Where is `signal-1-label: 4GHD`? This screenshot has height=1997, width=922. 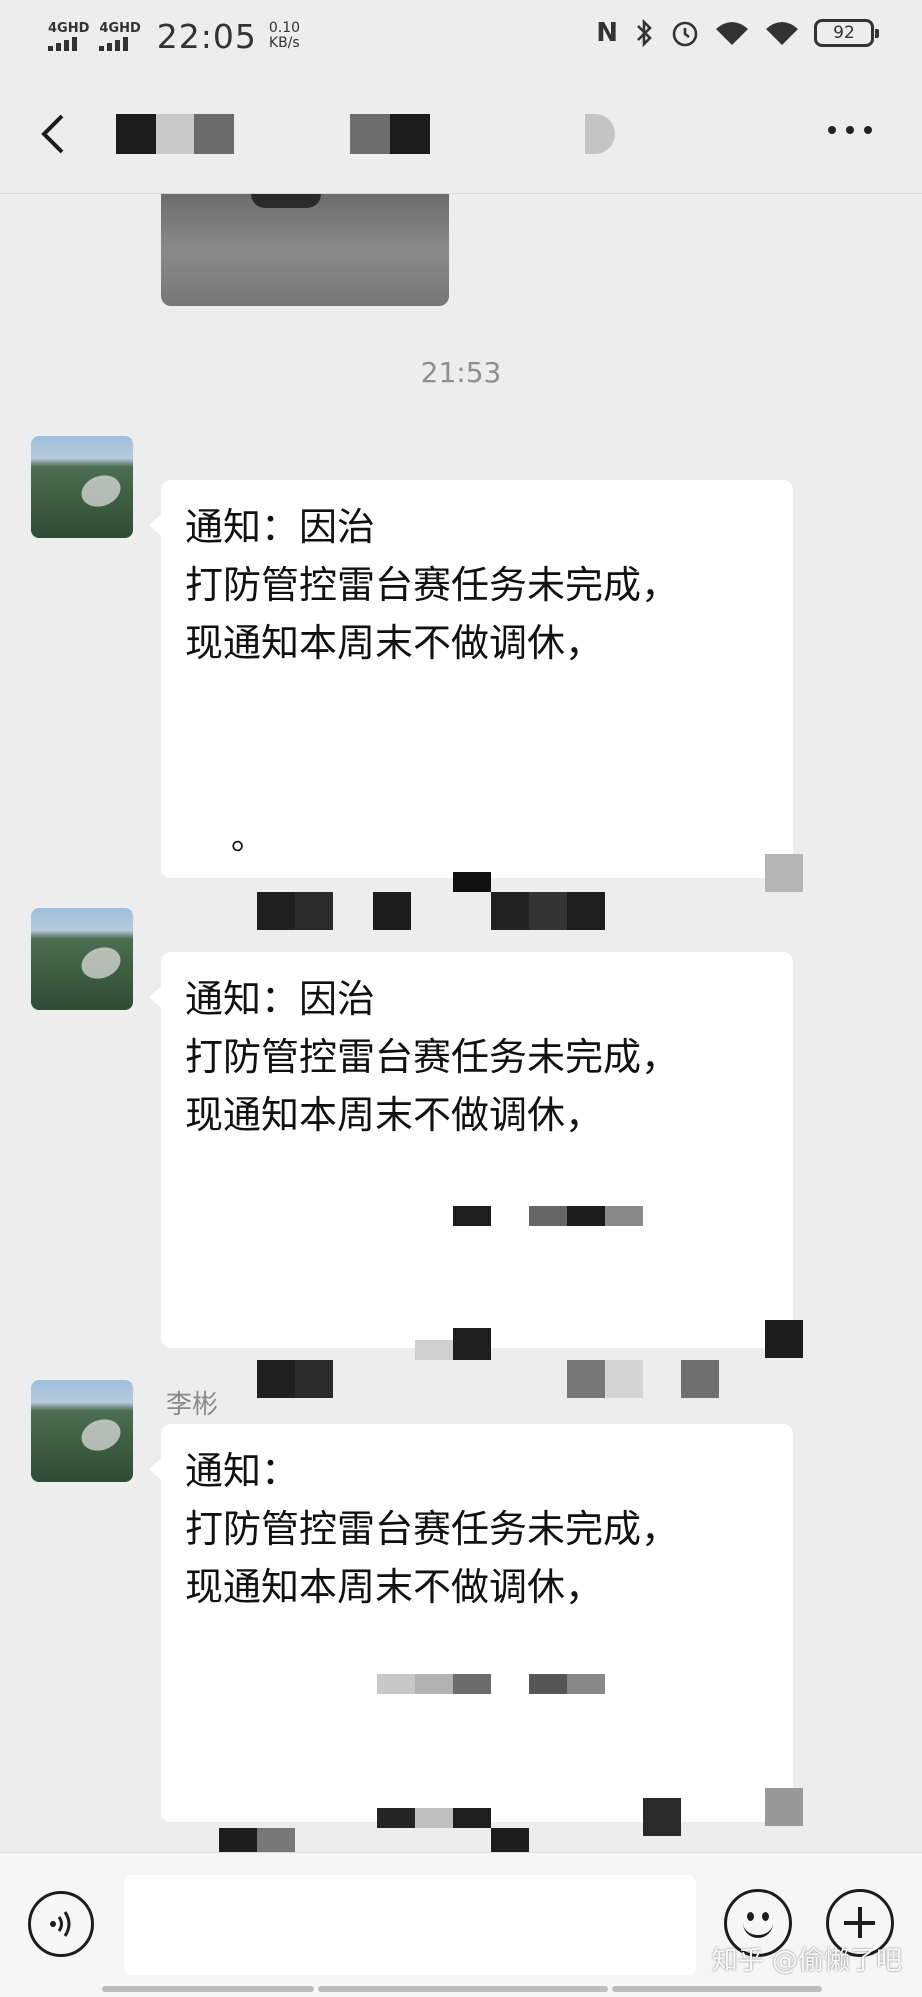
signal-1-label: 4GHD is located at coordinates (69, 28).